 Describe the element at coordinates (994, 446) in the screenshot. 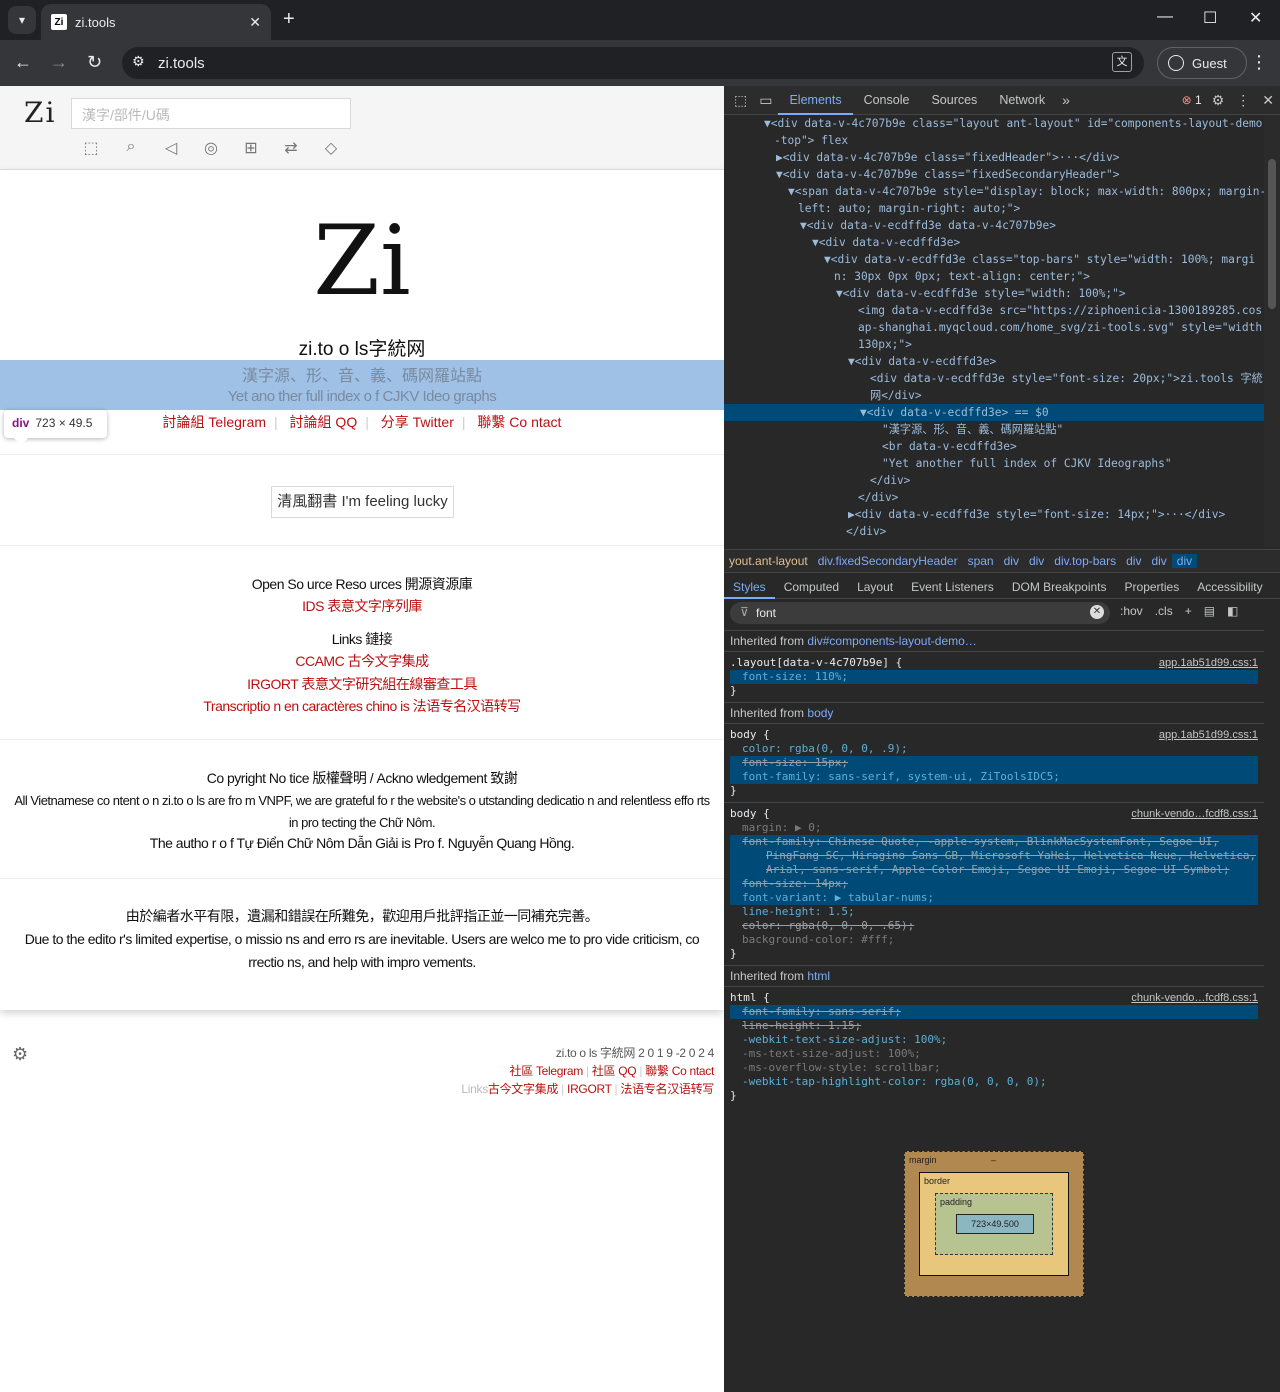

I see `dom-node-line: <br data-v-ecdffd3e>` at that location.